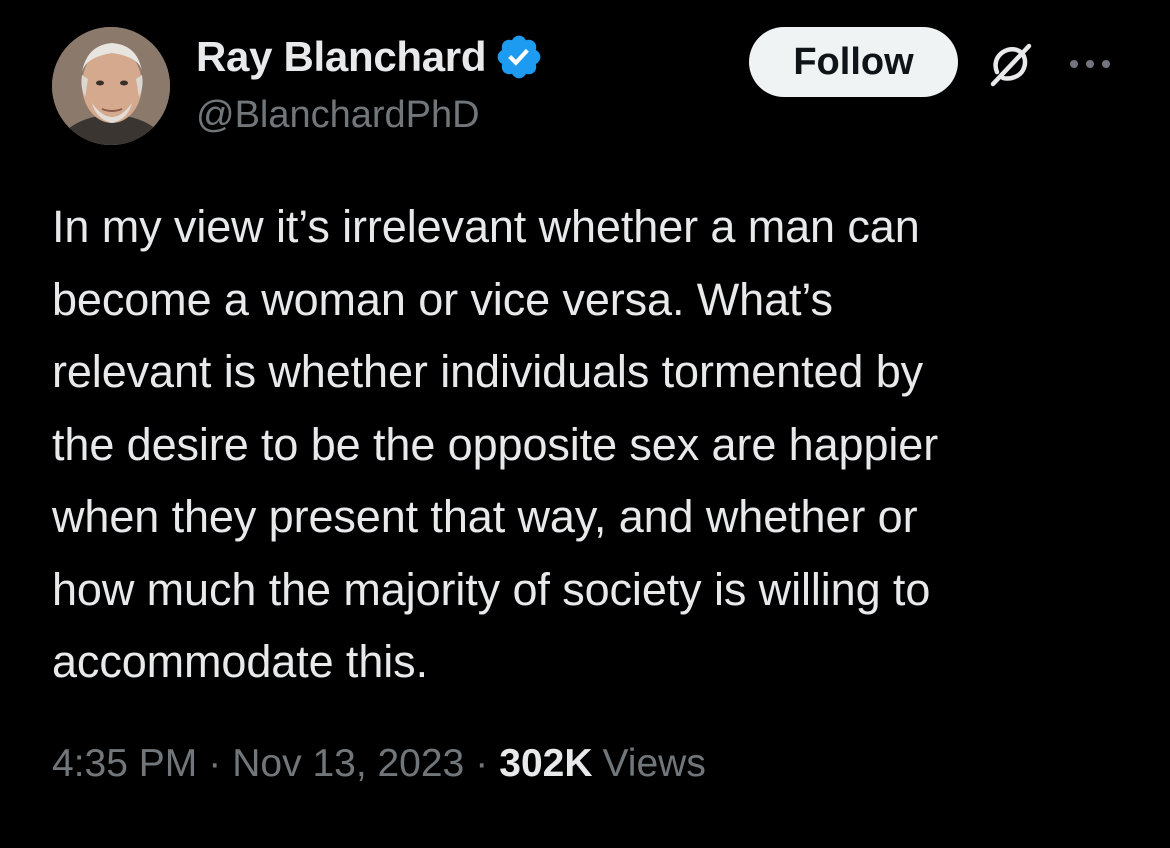 This screenshot has width=1170, height=848. I want to click on author-display-name: Ray Blanchard, so click(341, 57).